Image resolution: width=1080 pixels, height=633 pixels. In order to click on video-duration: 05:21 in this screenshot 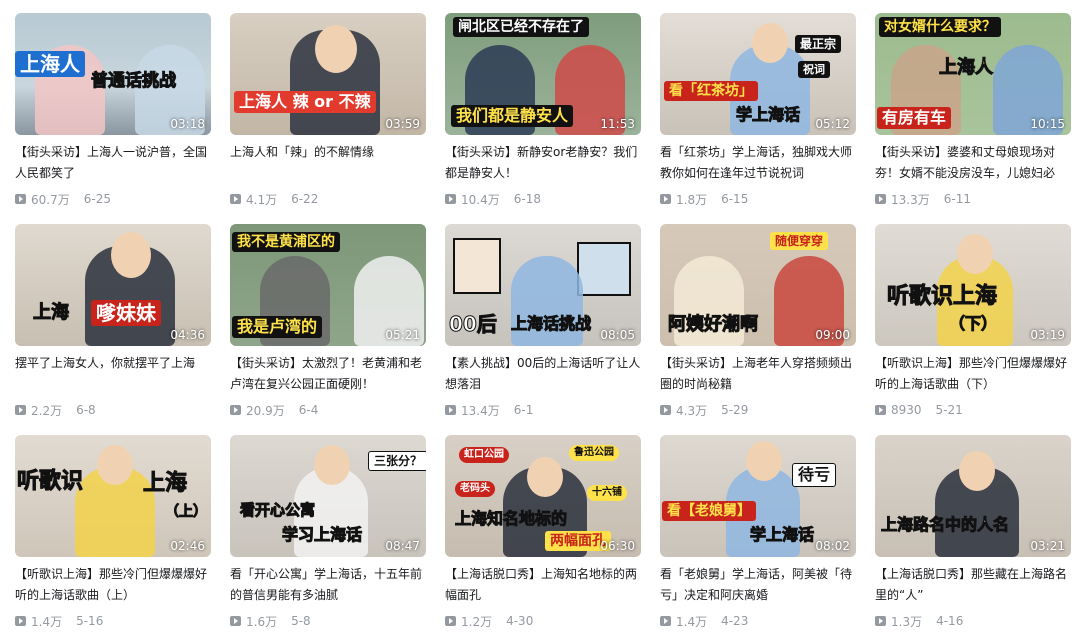, I will do `click(402, 335)`.